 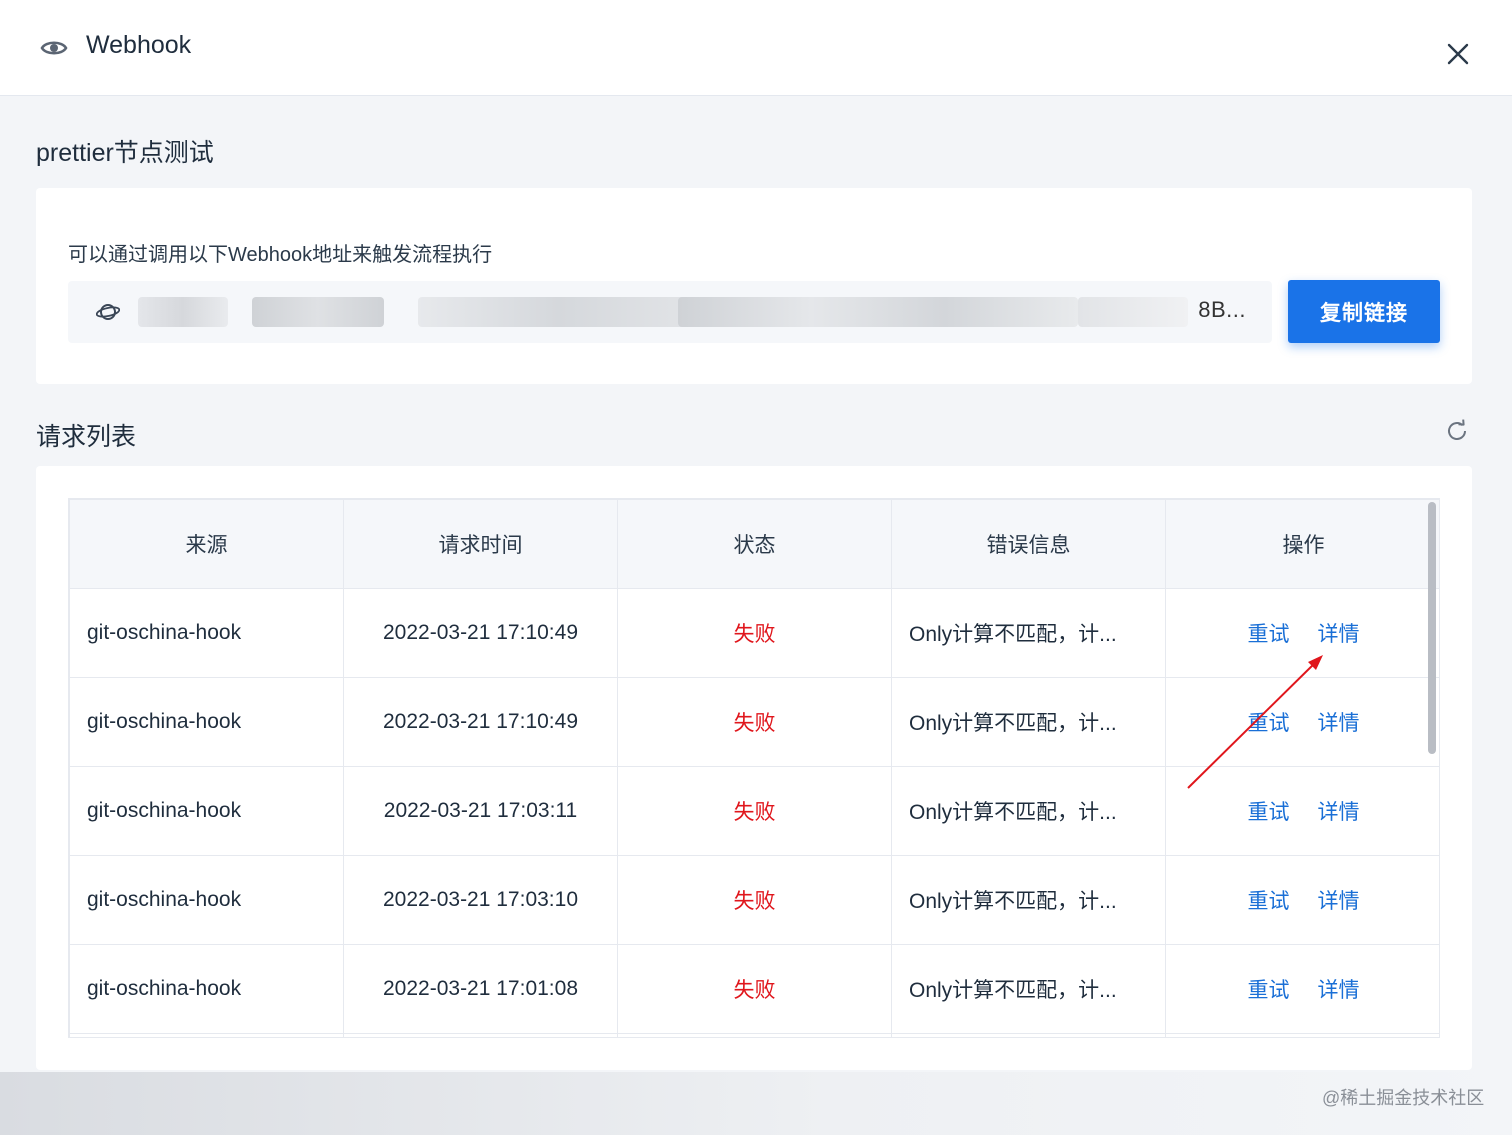 I want to click on eye-icon, so click(x=54, y=48).